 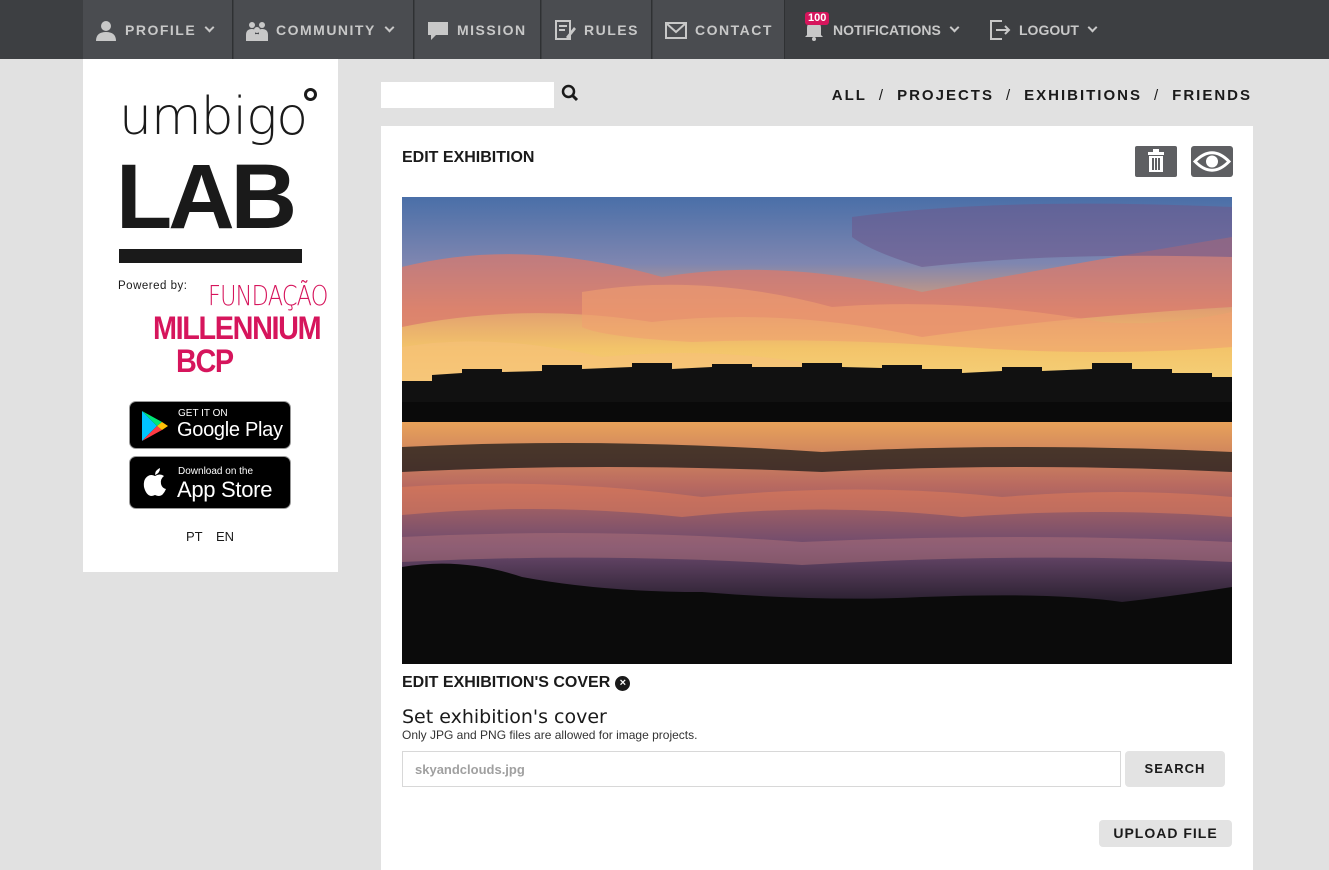 I want to click on logo-dot, so click(x=310, y=94).